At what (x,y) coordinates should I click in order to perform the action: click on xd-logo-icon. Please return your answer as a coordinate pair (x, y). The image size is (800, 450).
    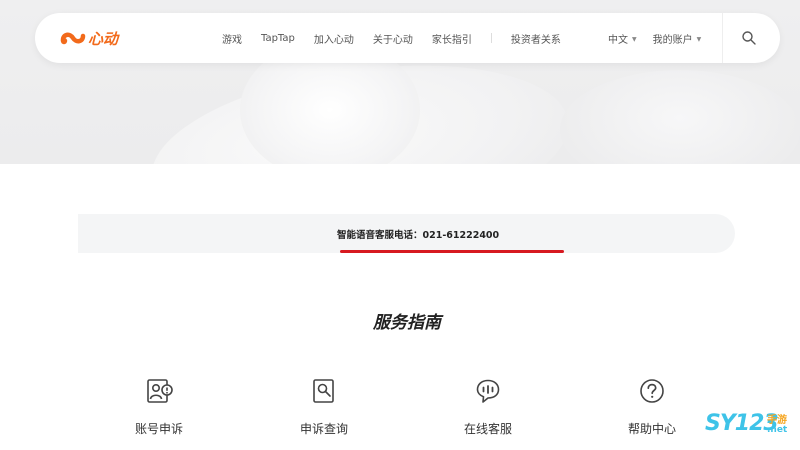
    Looking at the image, I should click on (73, 38).